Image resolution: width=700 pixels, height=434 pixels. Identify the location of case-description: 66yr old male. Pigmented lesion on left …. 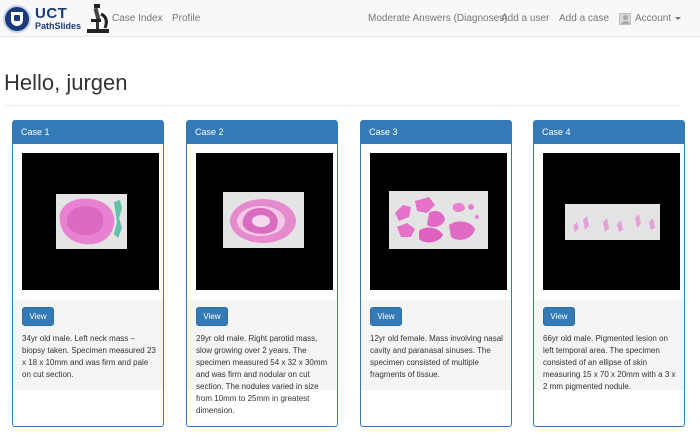
(609, 362).